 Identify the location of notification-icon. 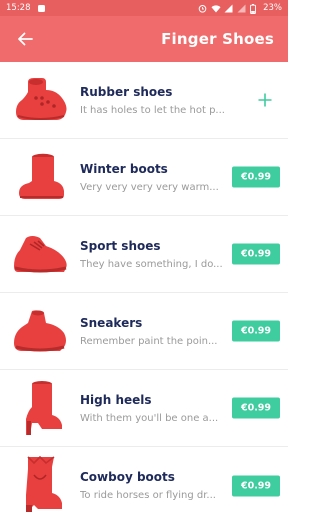
(41, 8).